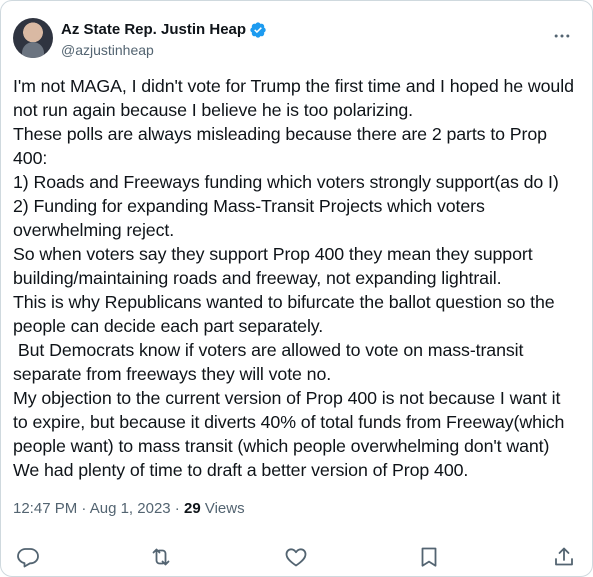  Describe the element at coordinates (33, 38) in the screenshot. I see `avatar` at that location.